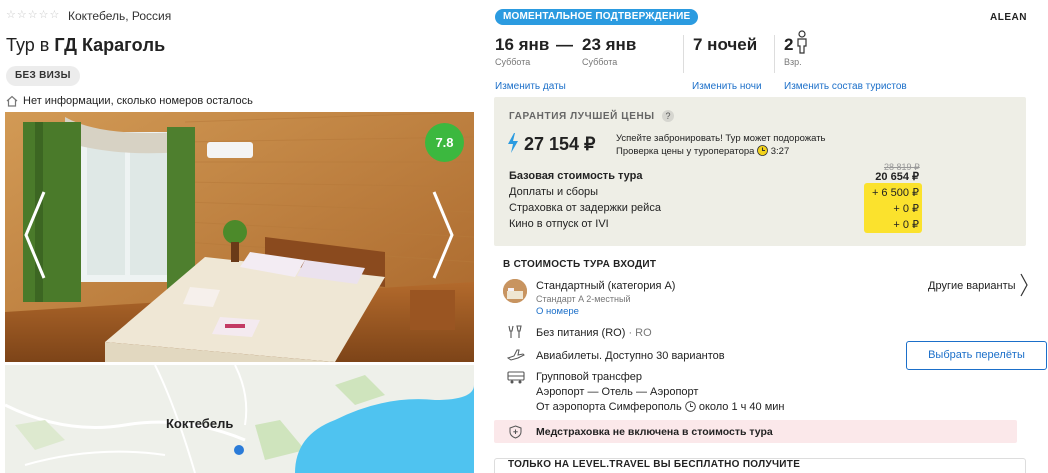 Image resolution: width=1048 pixels, height=473 pixels. I want to click on countdown-timer: 3:27, so click(780, 151).